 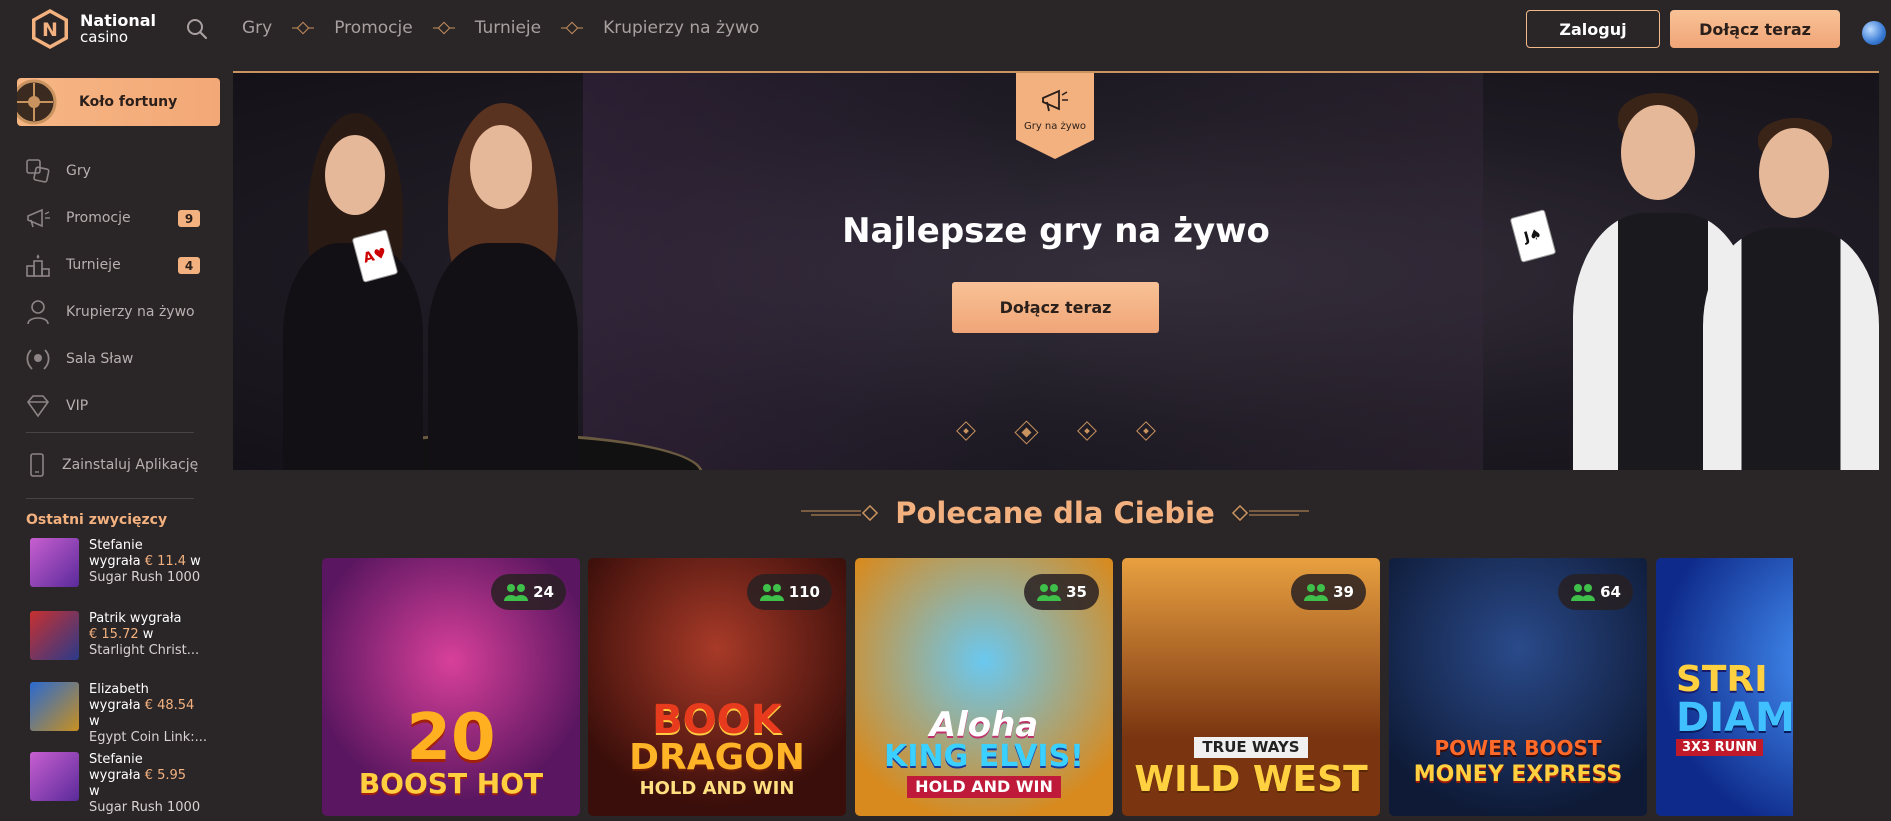 What do you see at coordinates (1056, 432) in the screenshot?
I see `carousel-dots` at bounding box center [1056, 432].